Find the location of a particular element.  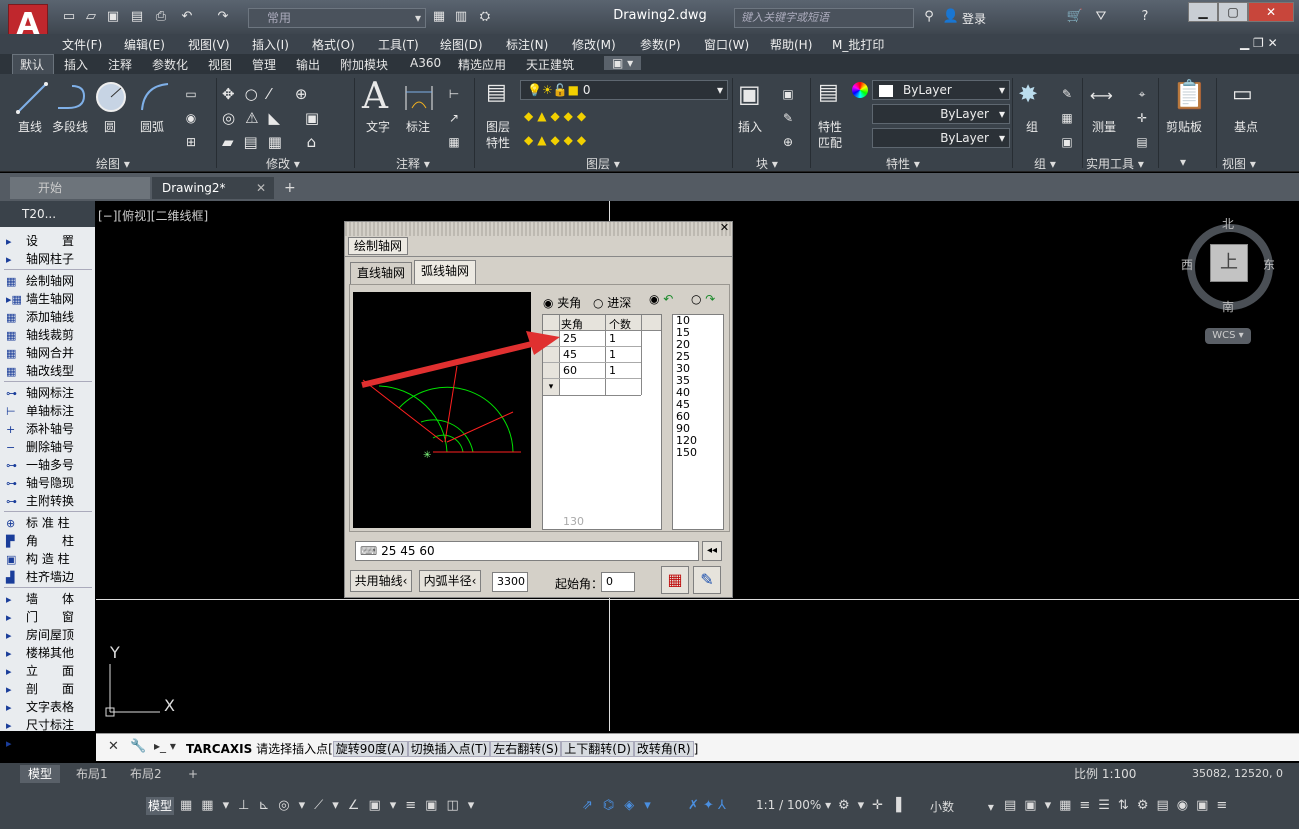

palette-item: ▸ 尺寸标注 is located at coordinates (50, 725).